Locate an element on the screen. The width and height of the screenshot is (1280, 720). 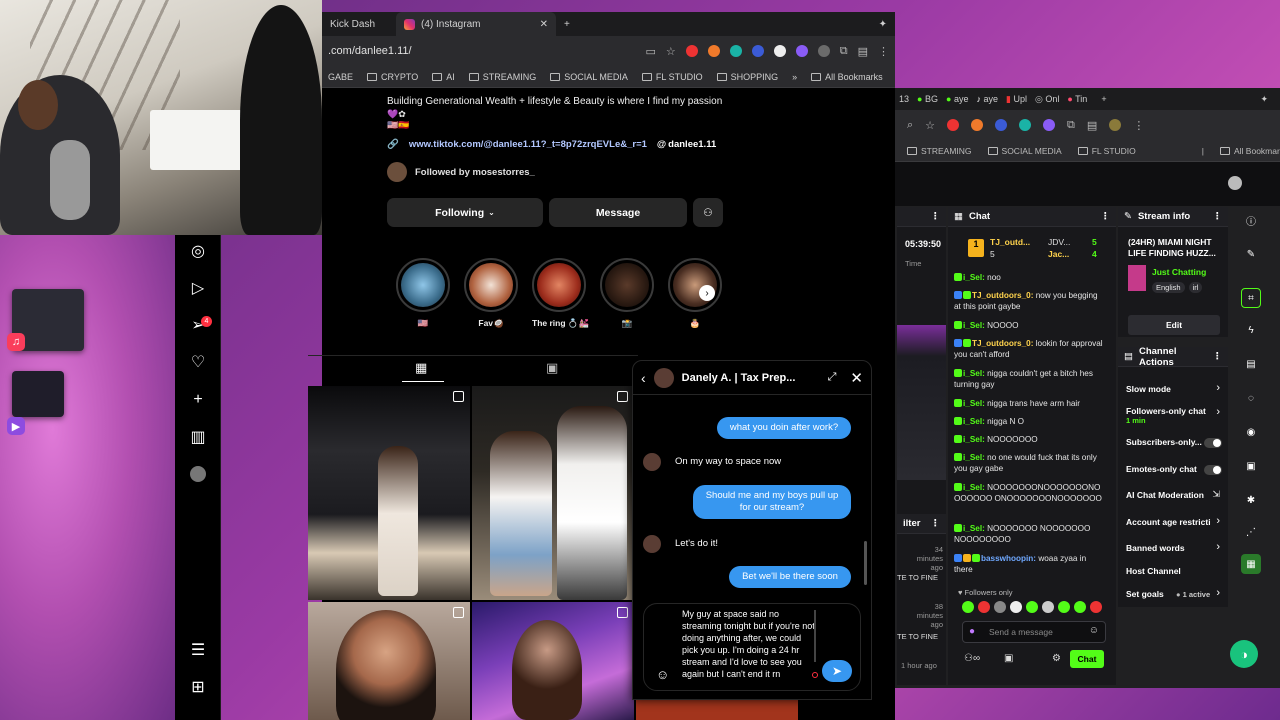
tag: English is located at coordinates (1168, 287).